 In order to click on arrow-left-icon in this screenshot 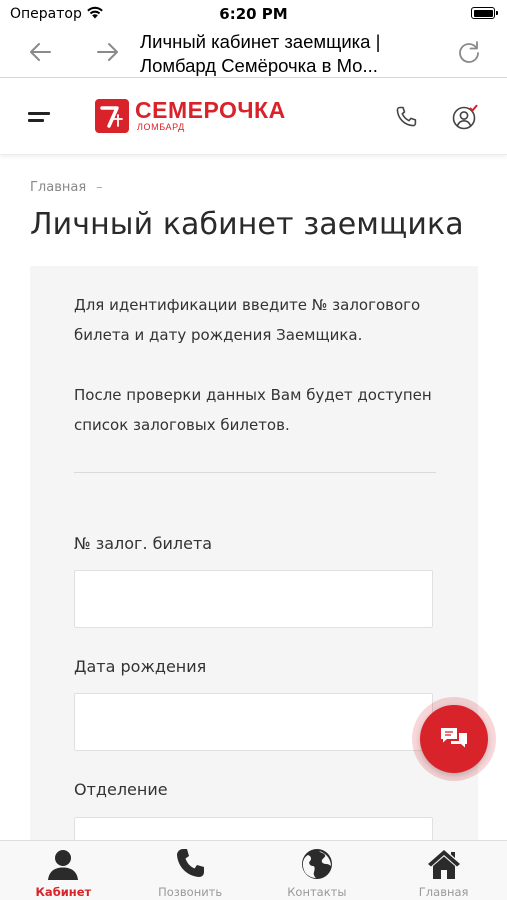, I will do `click(40, 52)`.